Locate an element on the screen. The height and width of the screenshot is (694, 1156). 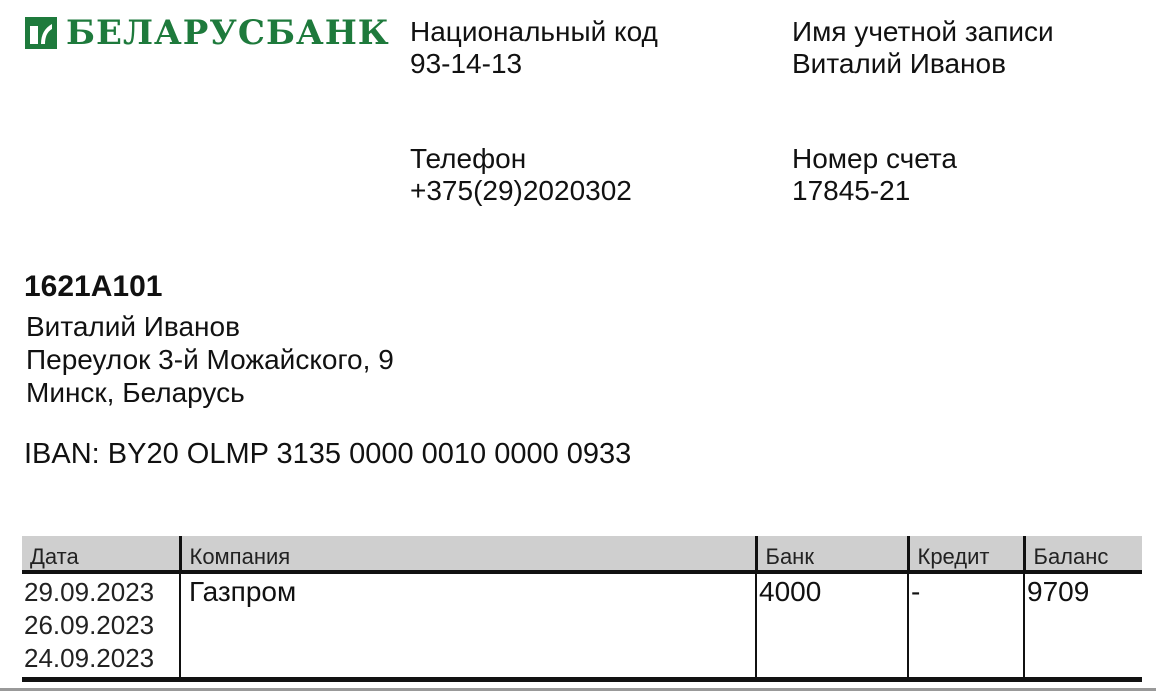
client-city: Минск, Беларусь is located at coordinates (135, 392).